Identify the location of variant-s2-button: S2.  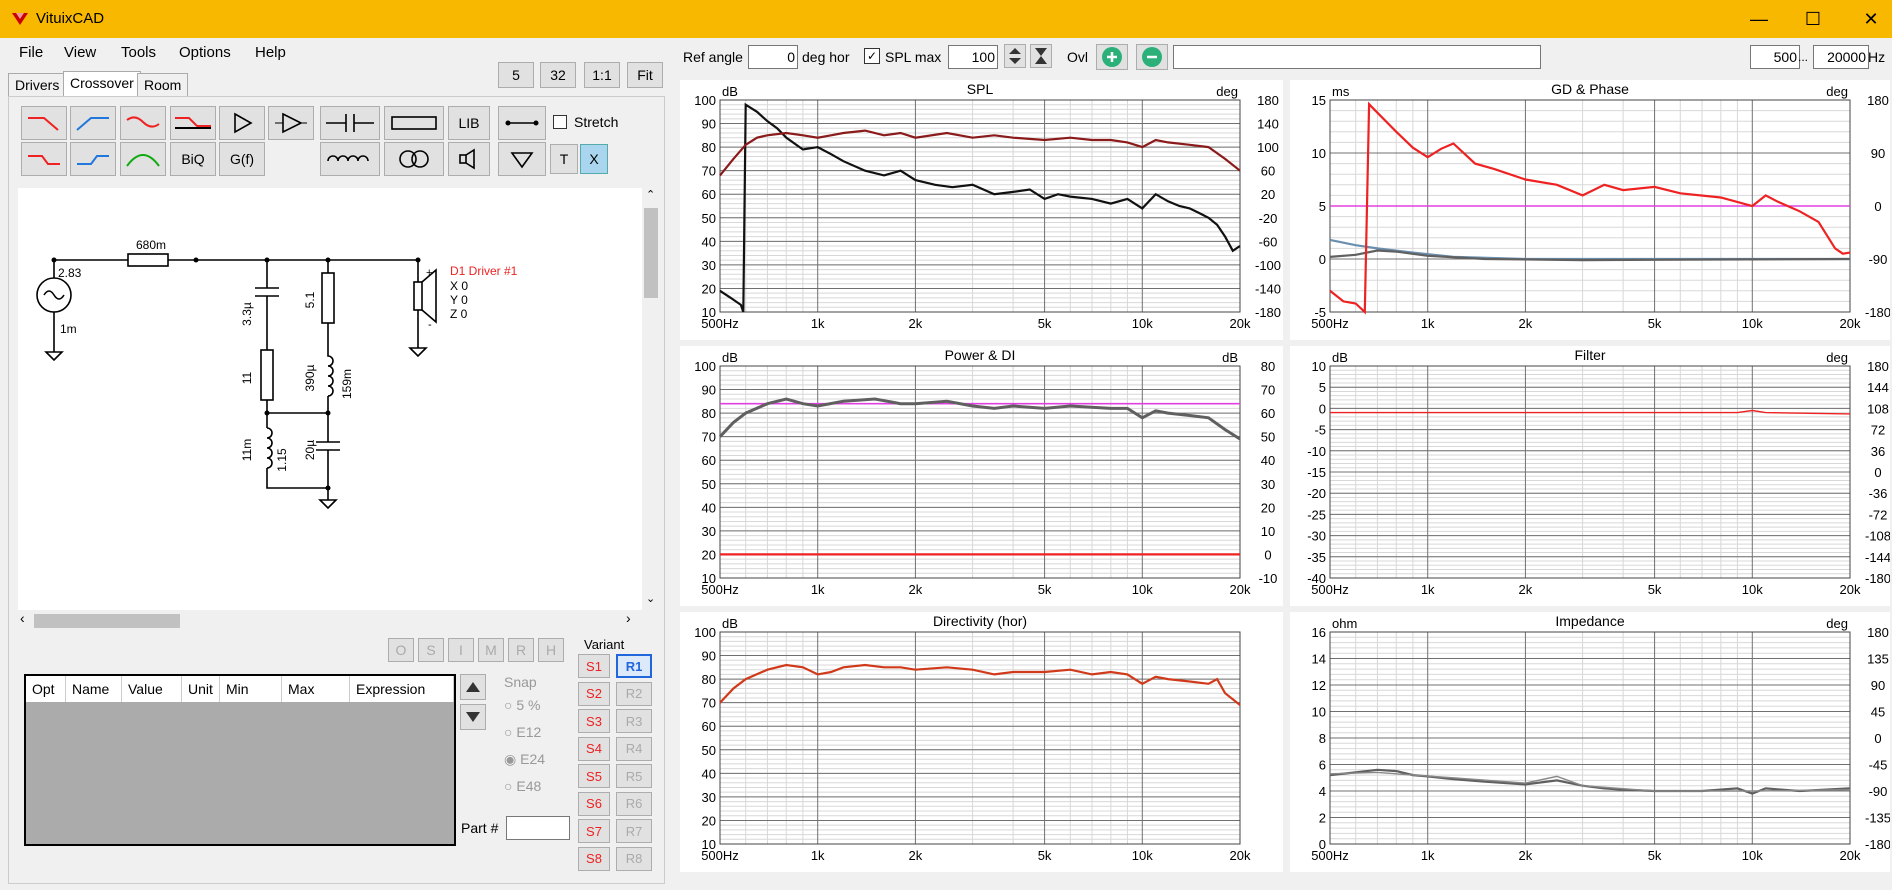
(594, 693).